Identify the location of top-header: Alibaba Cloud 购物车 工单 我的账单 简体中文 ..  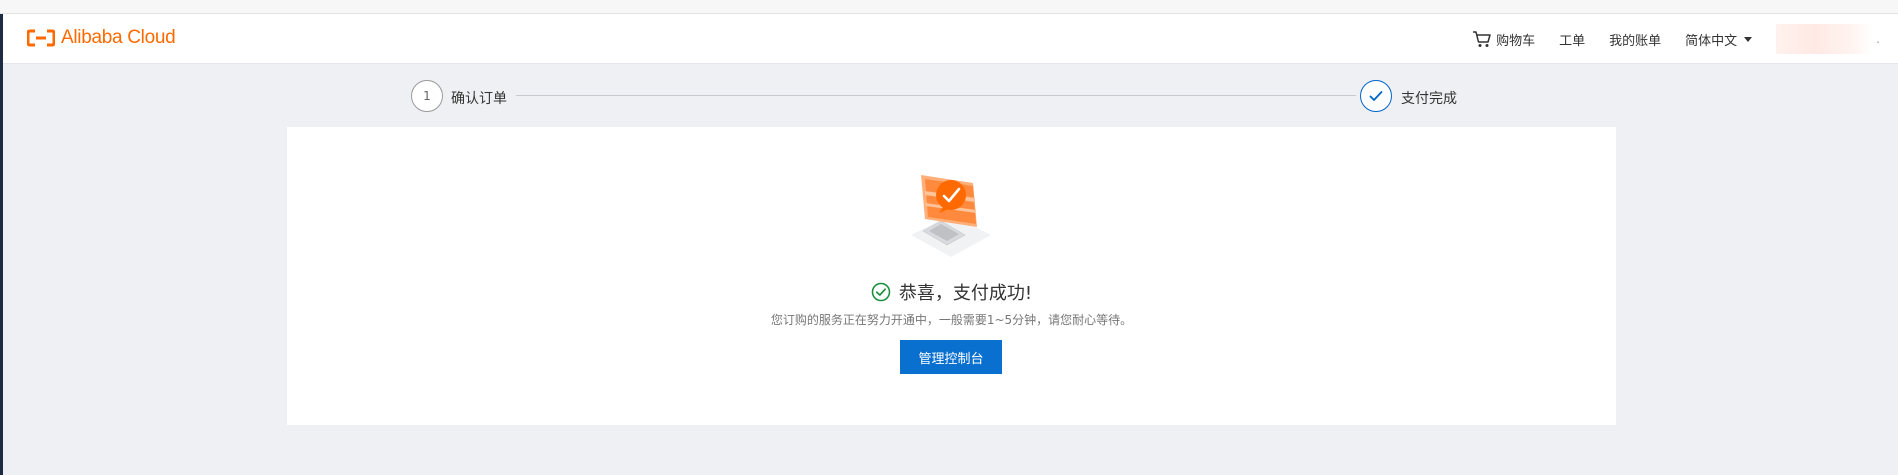
(950, 39).